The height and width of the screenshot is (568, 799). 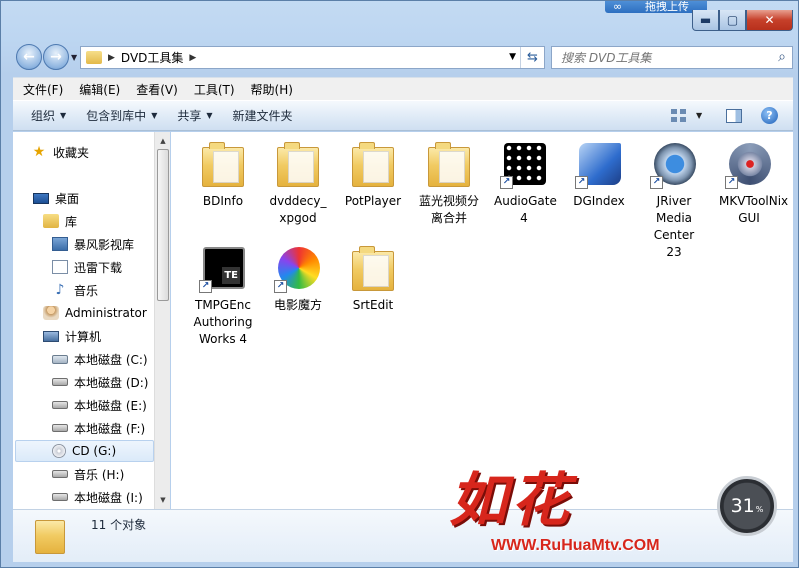 I want to click on file-item-srtedit: SrtEdit, so click(x=373, y=279).